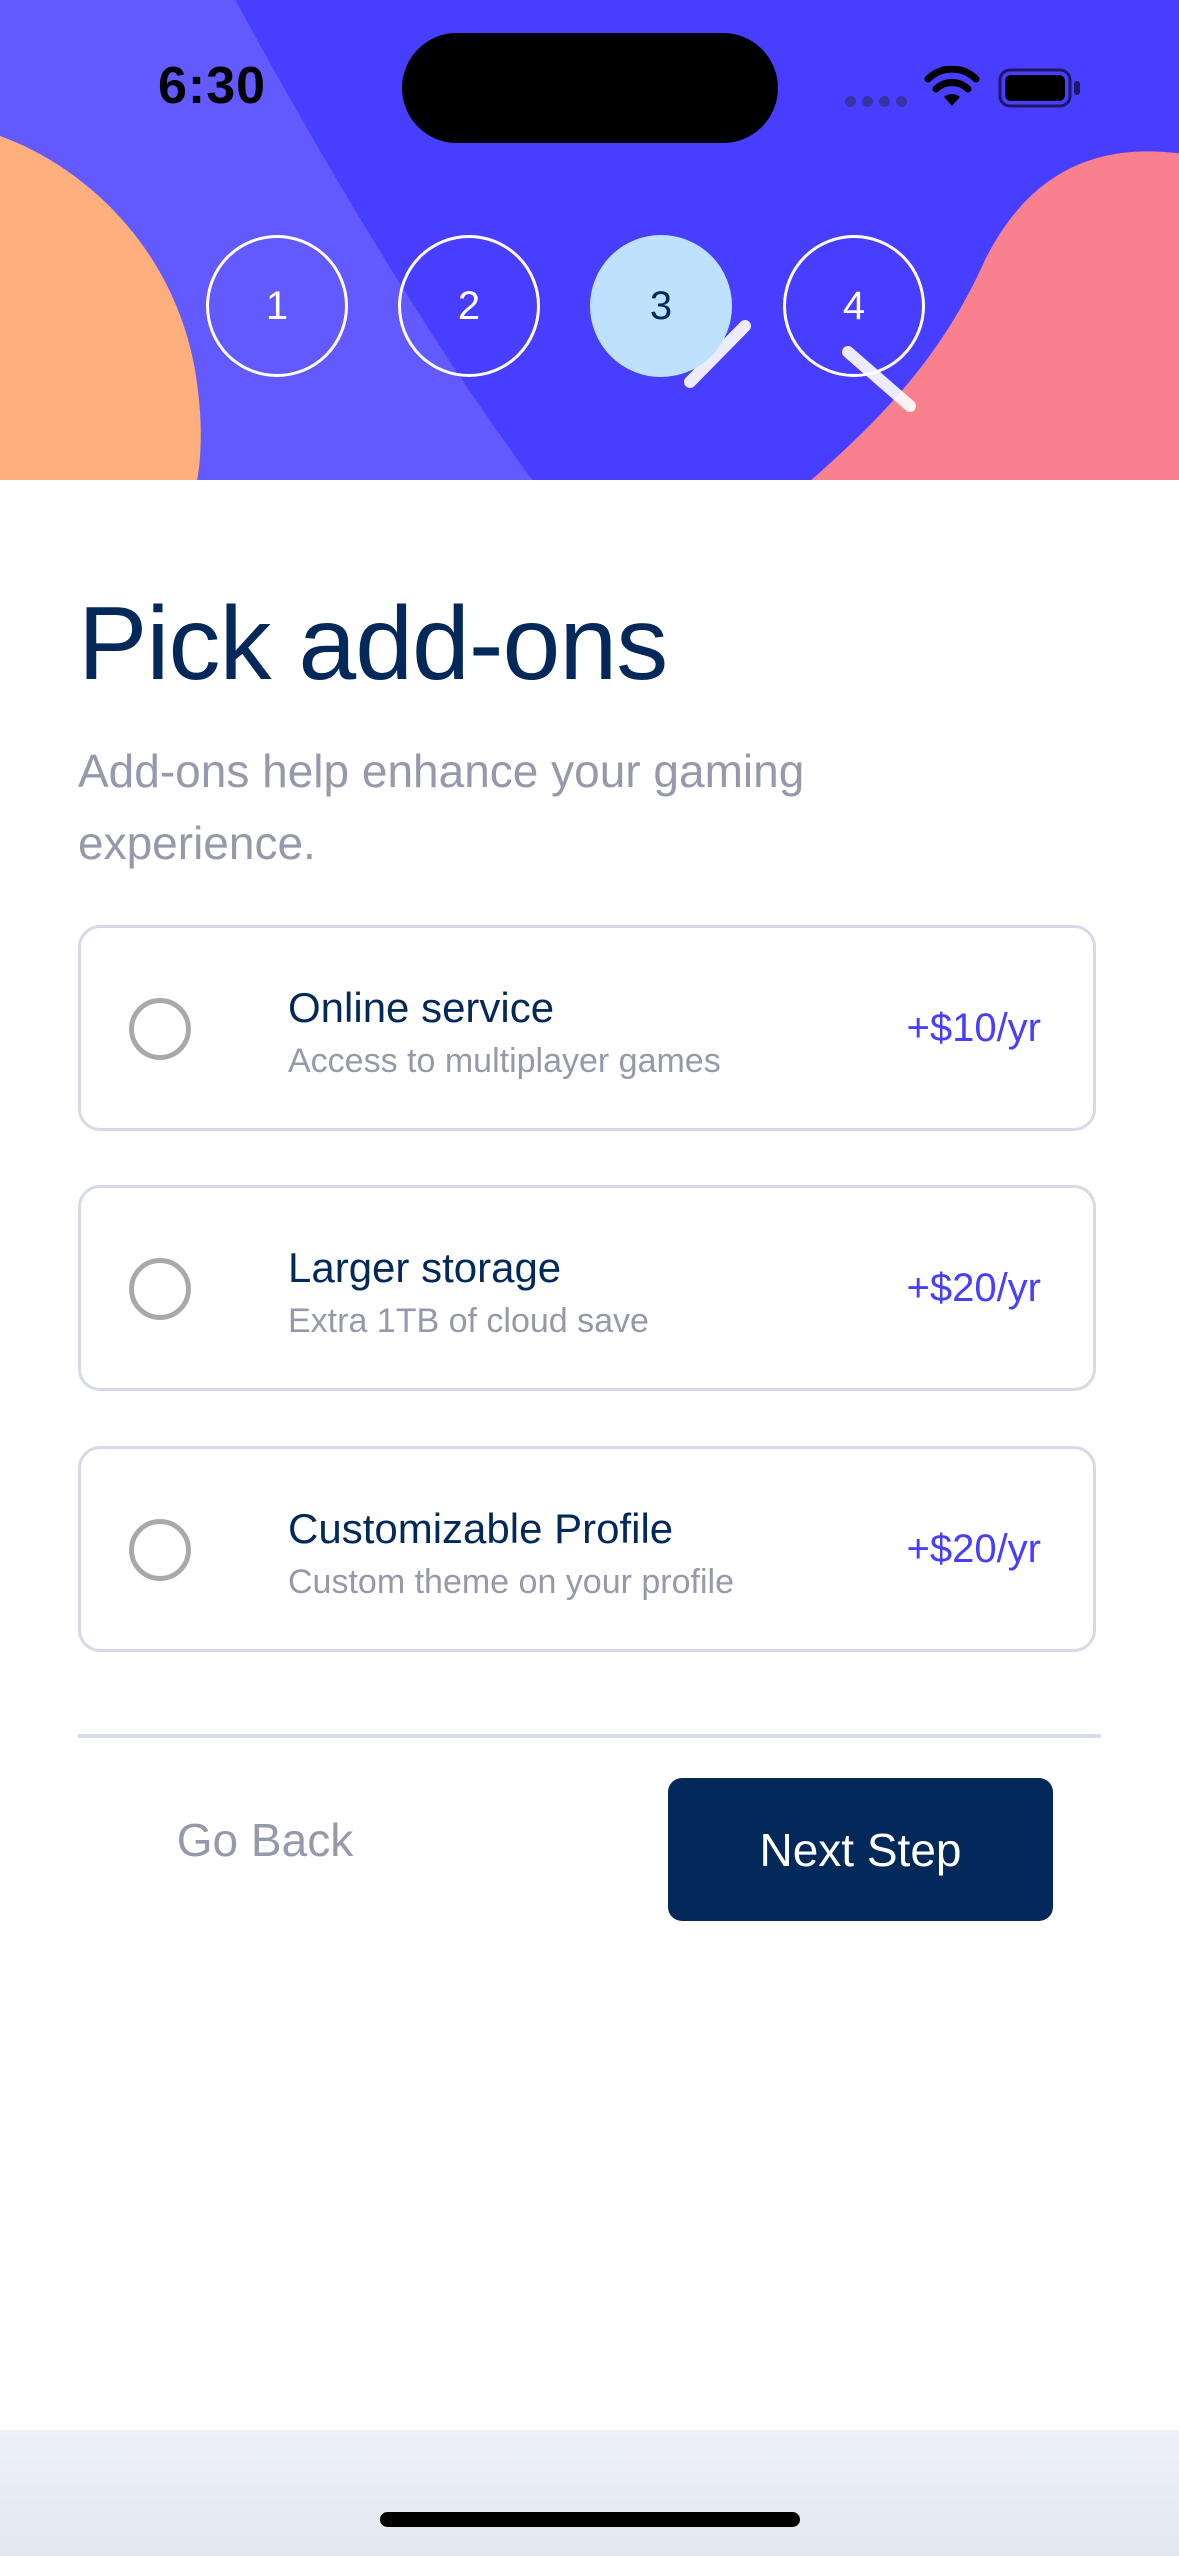 This screenshot has width=1179, height=2556. What do you see at coordinates (160, 1029) in the screenshot?
I see `addon-checkbox-online-service` at bounding box center [160, 1029].